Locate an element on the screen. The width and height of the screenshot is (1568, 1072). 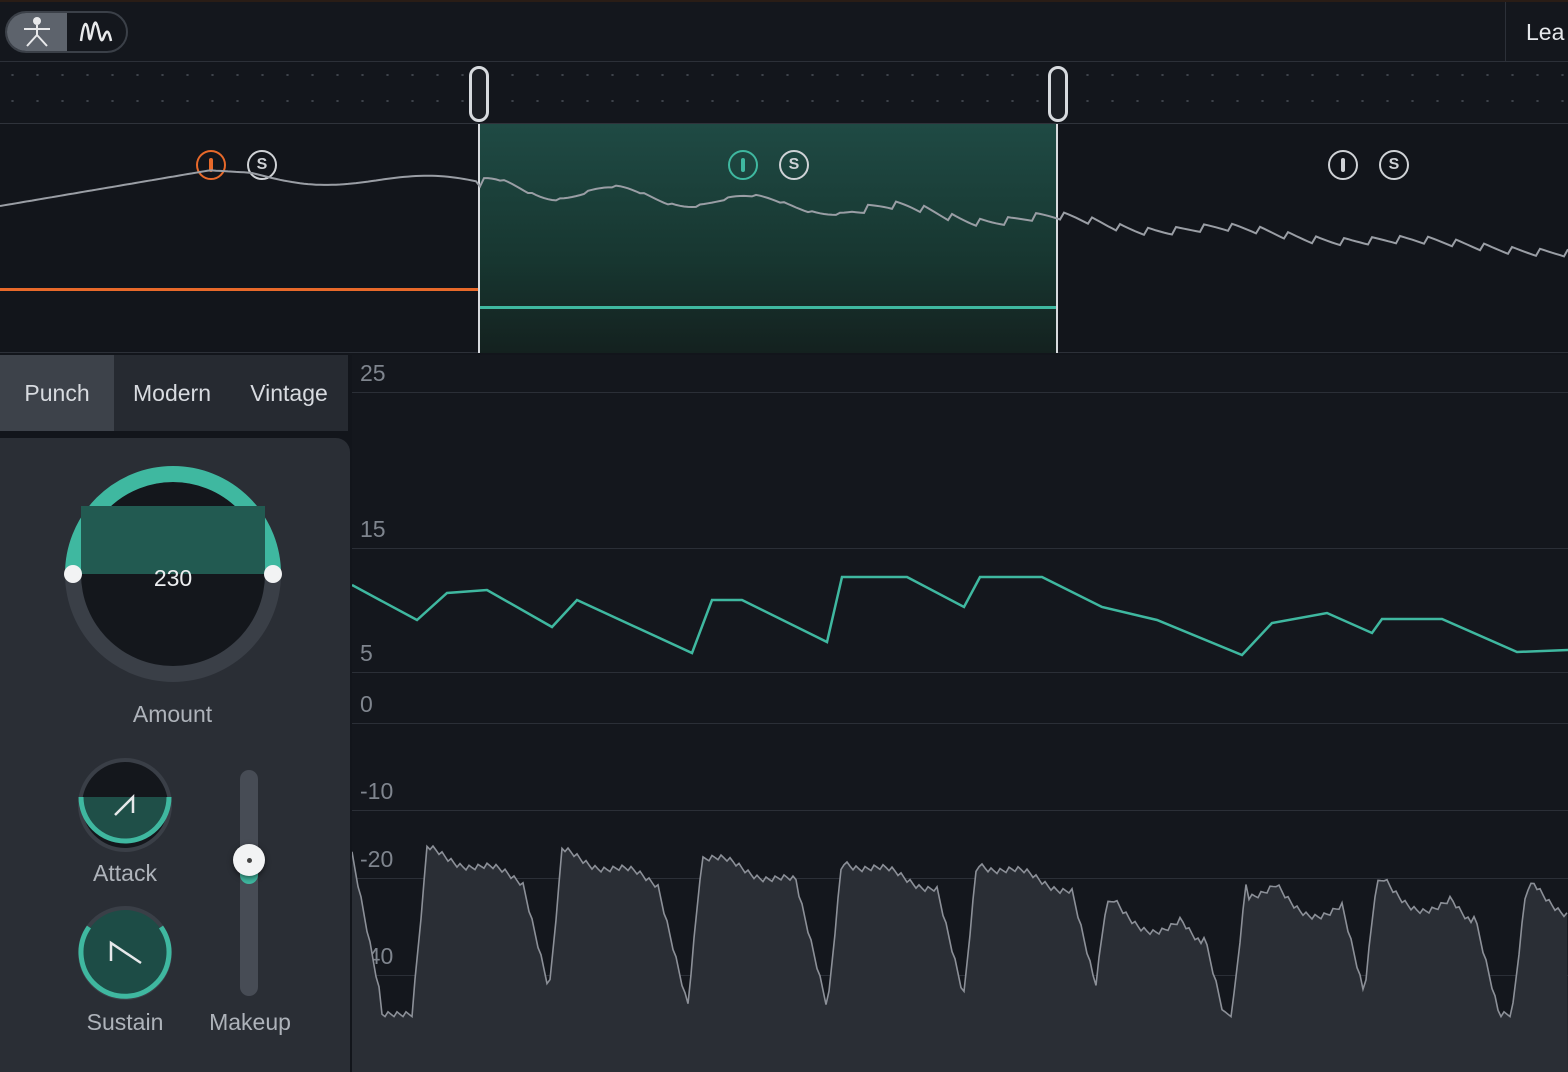
mode-tabs: Punch Modern Vintage is located at coordinates (174, 393).